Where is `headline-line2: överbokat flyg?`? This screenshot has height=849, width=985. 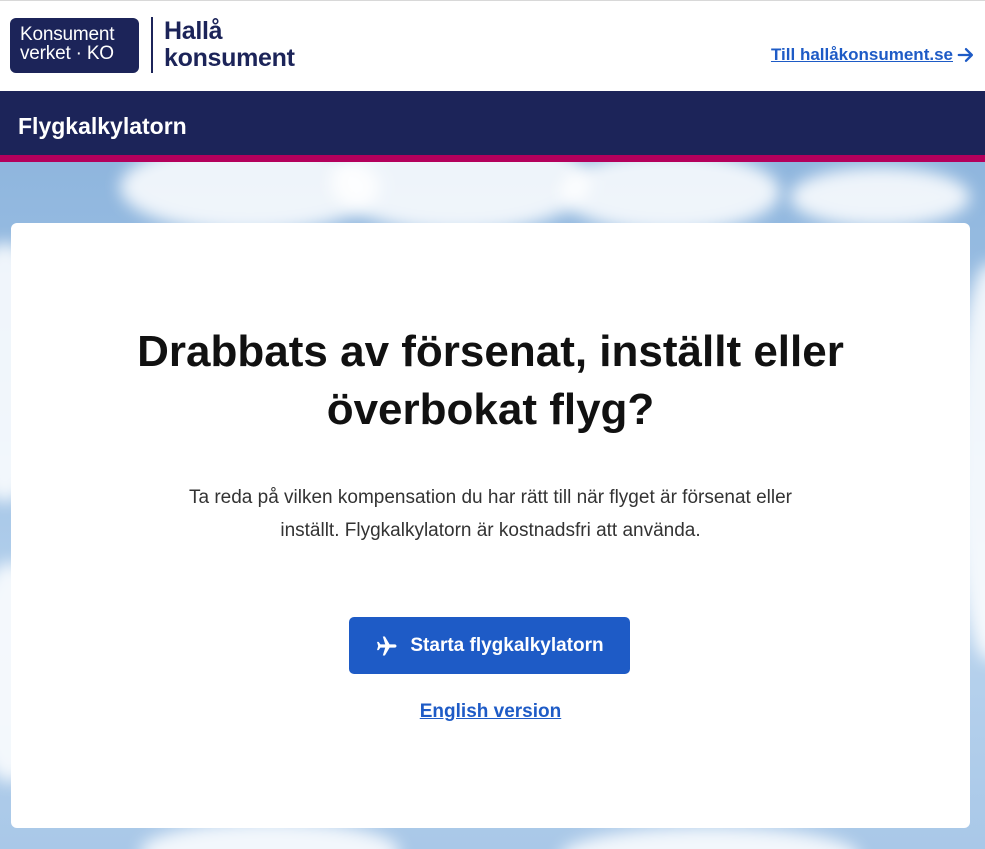 headline-line2: överbokat flyg? is located at coordinates (490, 409).